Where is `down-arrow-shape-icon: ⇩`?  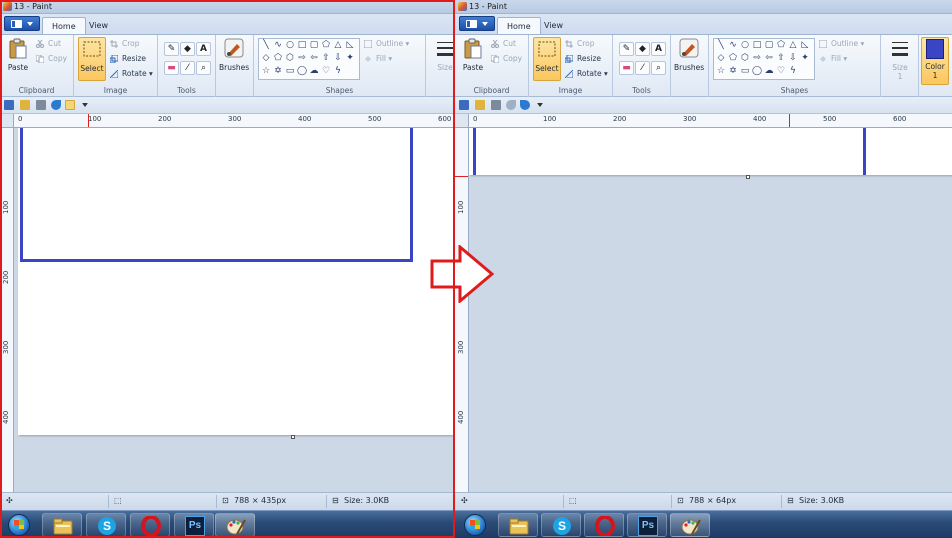
down-arrow-shape-icon: ⇩ is located at coordinates (338, 58).